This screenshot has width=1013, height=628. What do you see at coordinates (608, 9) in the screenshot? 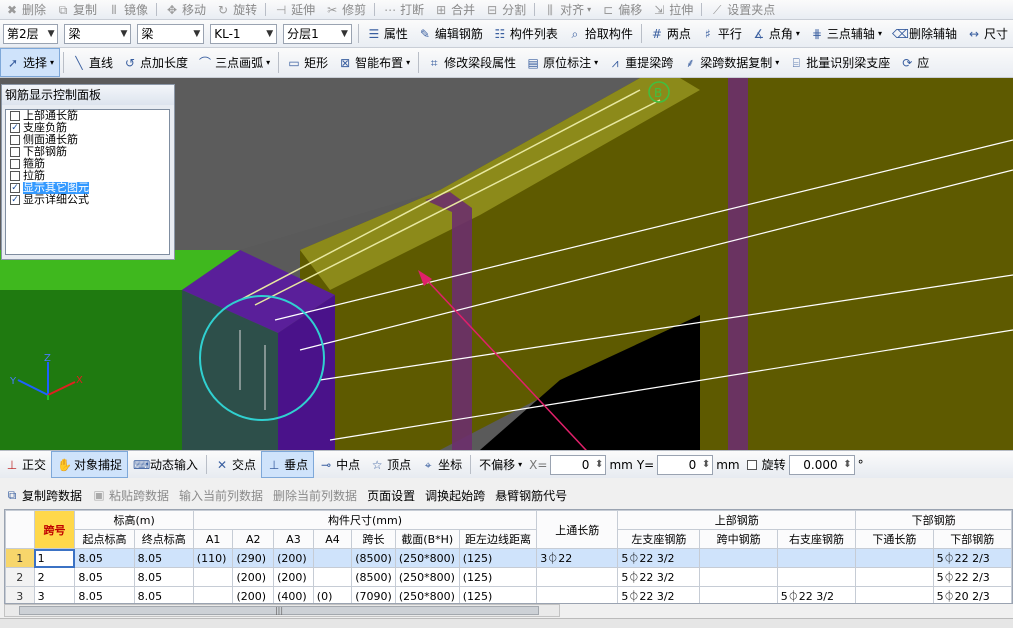
I see `offset-icon: ⊏` at bounding box center [608, 9].